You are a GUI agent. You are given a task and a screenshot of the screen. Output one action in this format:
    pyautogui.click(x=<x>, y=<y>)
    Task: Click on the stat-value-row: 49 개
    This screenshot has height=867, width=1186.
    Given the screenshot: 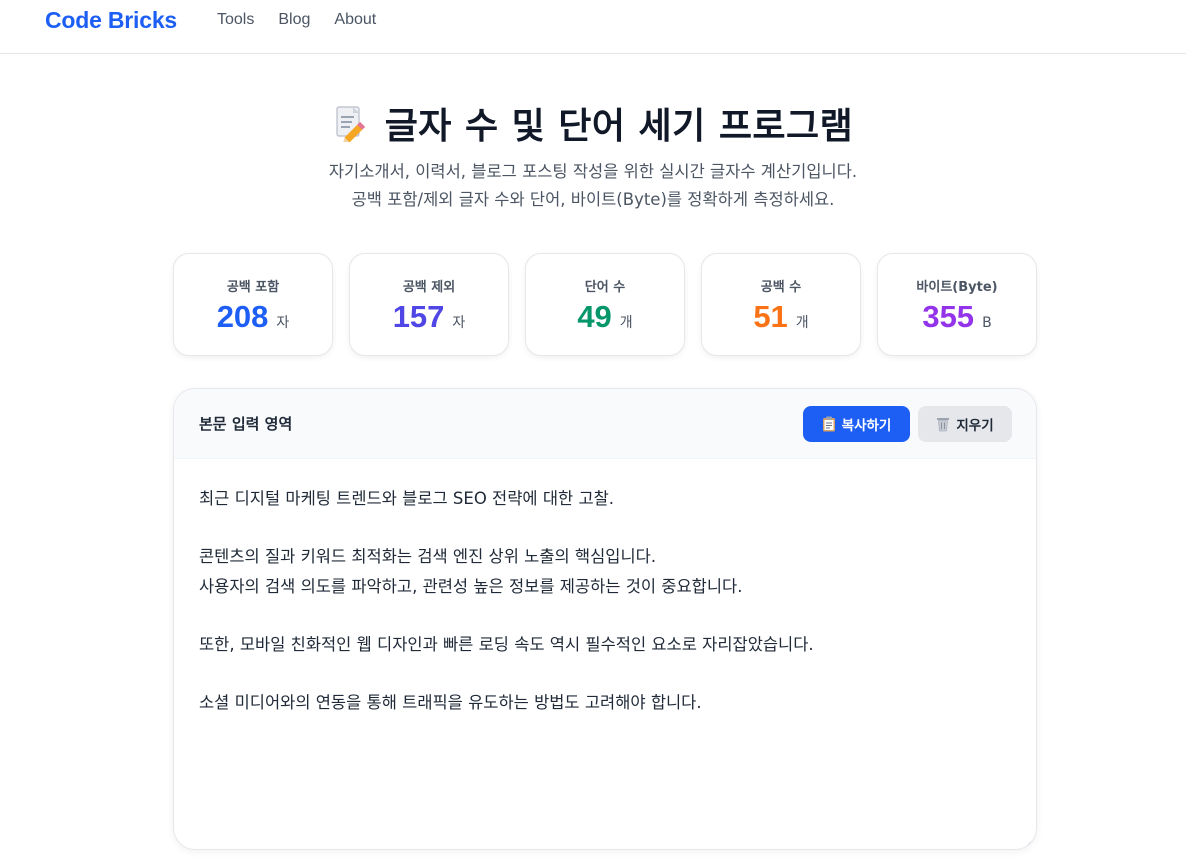 What is the action you would take?
    pyautogui.click(x=604, y=317)
    